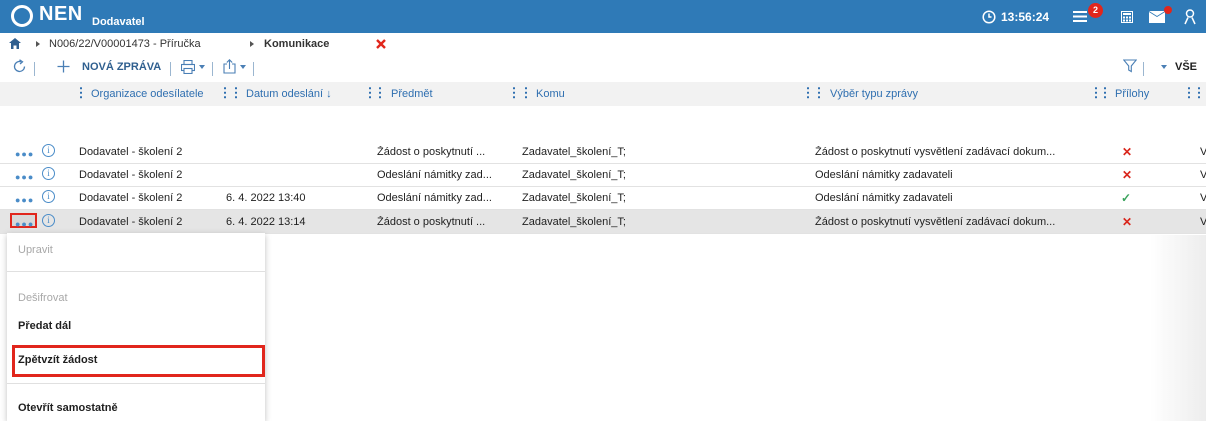  I want to click on session-timer: 13:56:24, so click(1025, 17).